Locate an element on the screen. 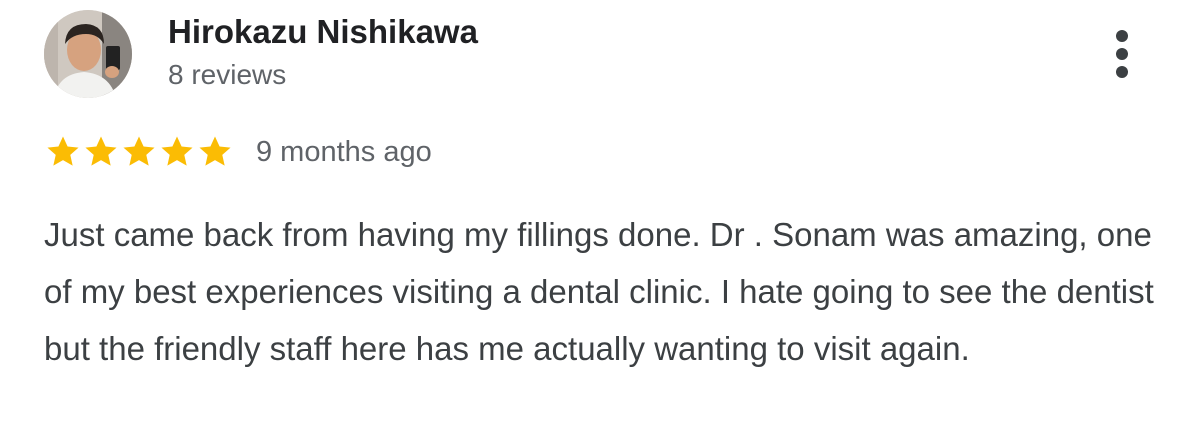  rating-row: 9 months ago is located at coordinates (238, 152).